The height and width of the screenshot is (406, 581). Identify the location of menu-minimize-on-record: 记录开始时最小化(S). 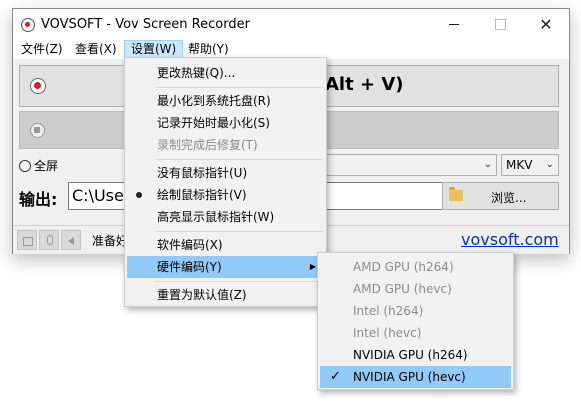
(225, 123).